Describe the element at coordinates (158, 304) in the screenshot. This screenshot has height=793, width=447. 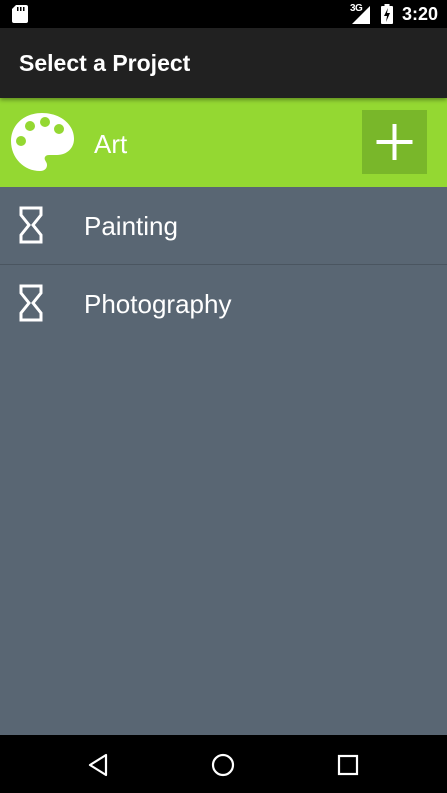
I see `project-label: Photography` at that location.